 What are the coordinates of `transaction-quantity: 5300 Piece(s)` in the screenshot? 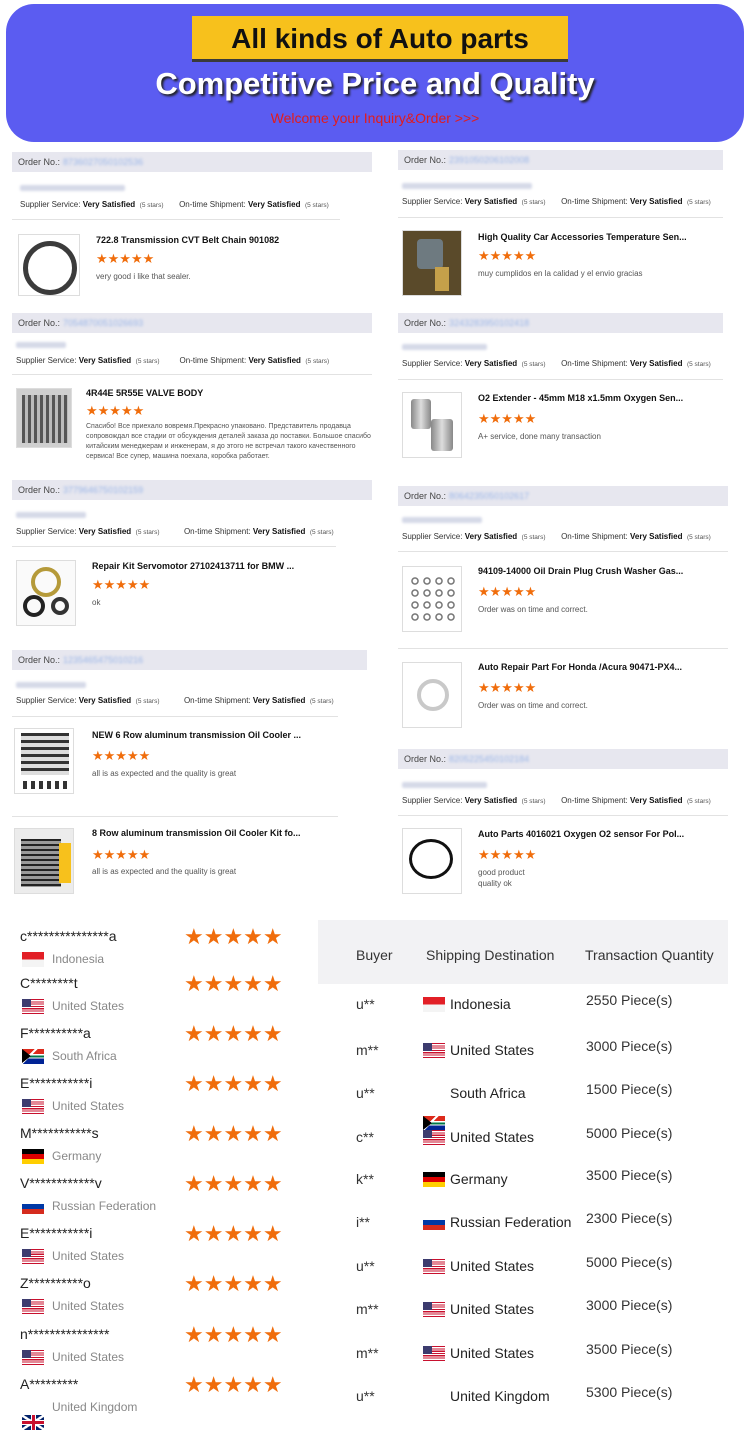 It's located at (629, 1392).